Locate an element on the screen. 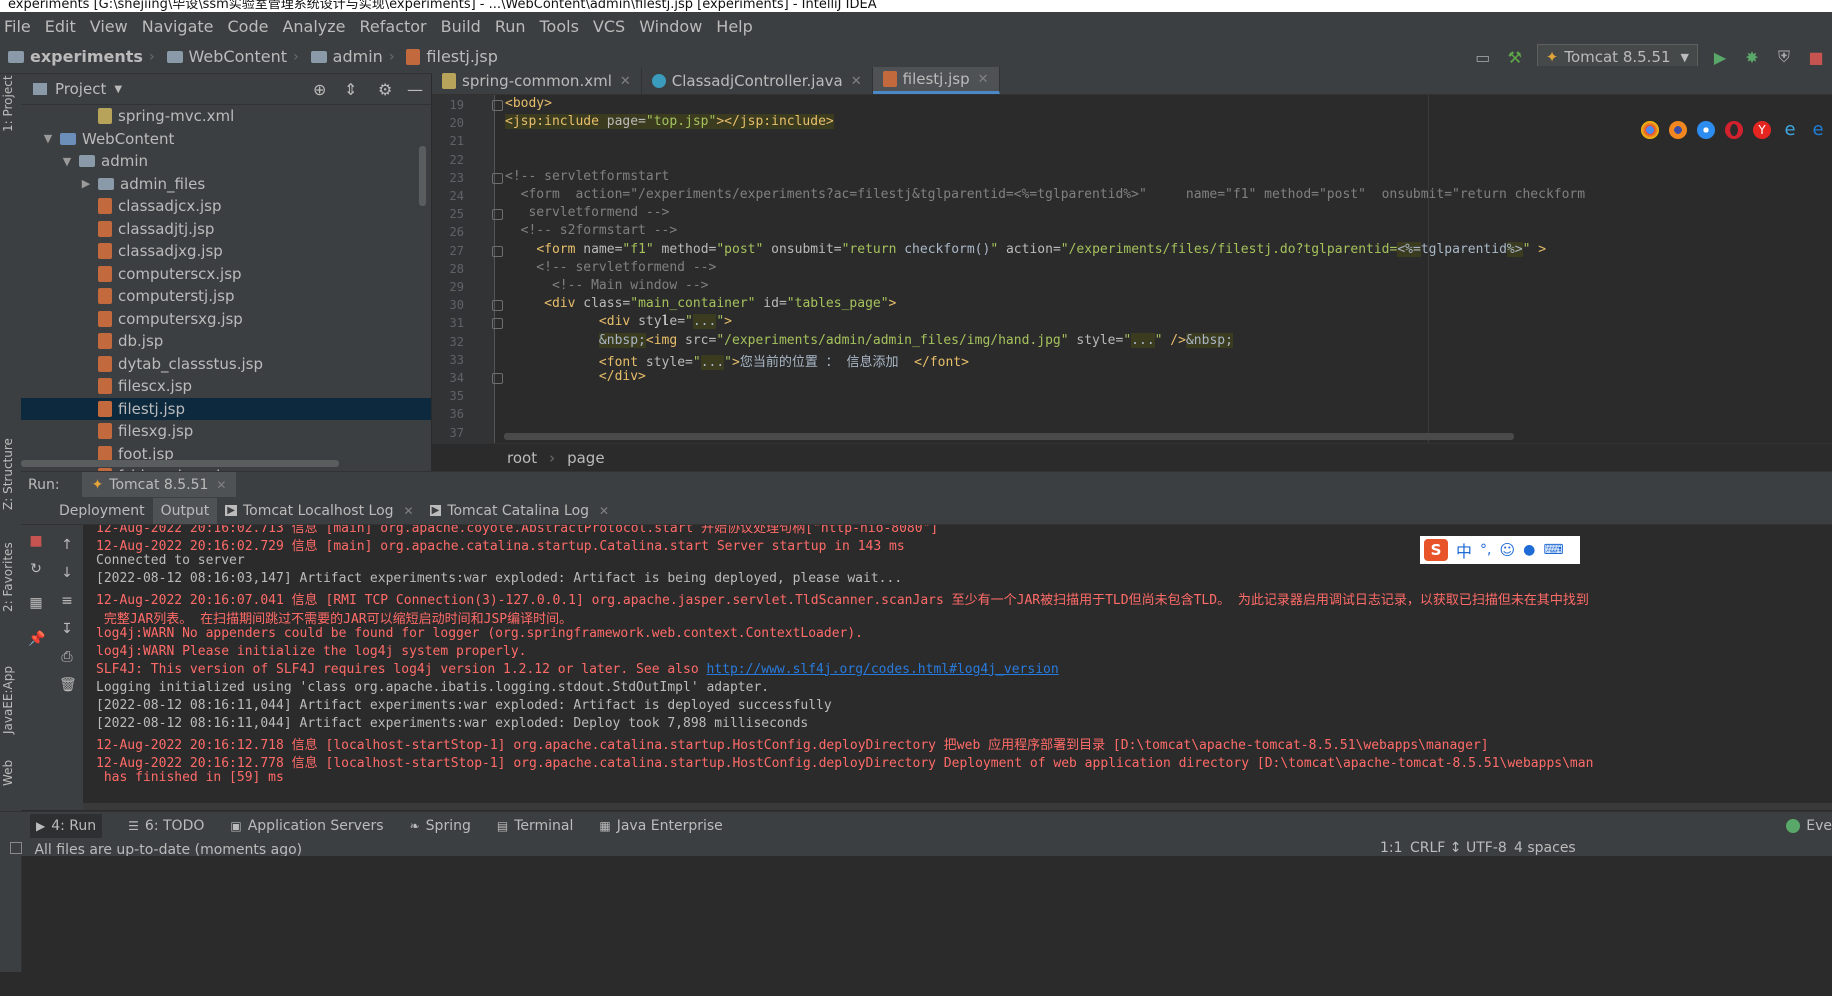 The image size is (1832, 996). event-log-tab: Eve is located at coordinates (1819, 826).